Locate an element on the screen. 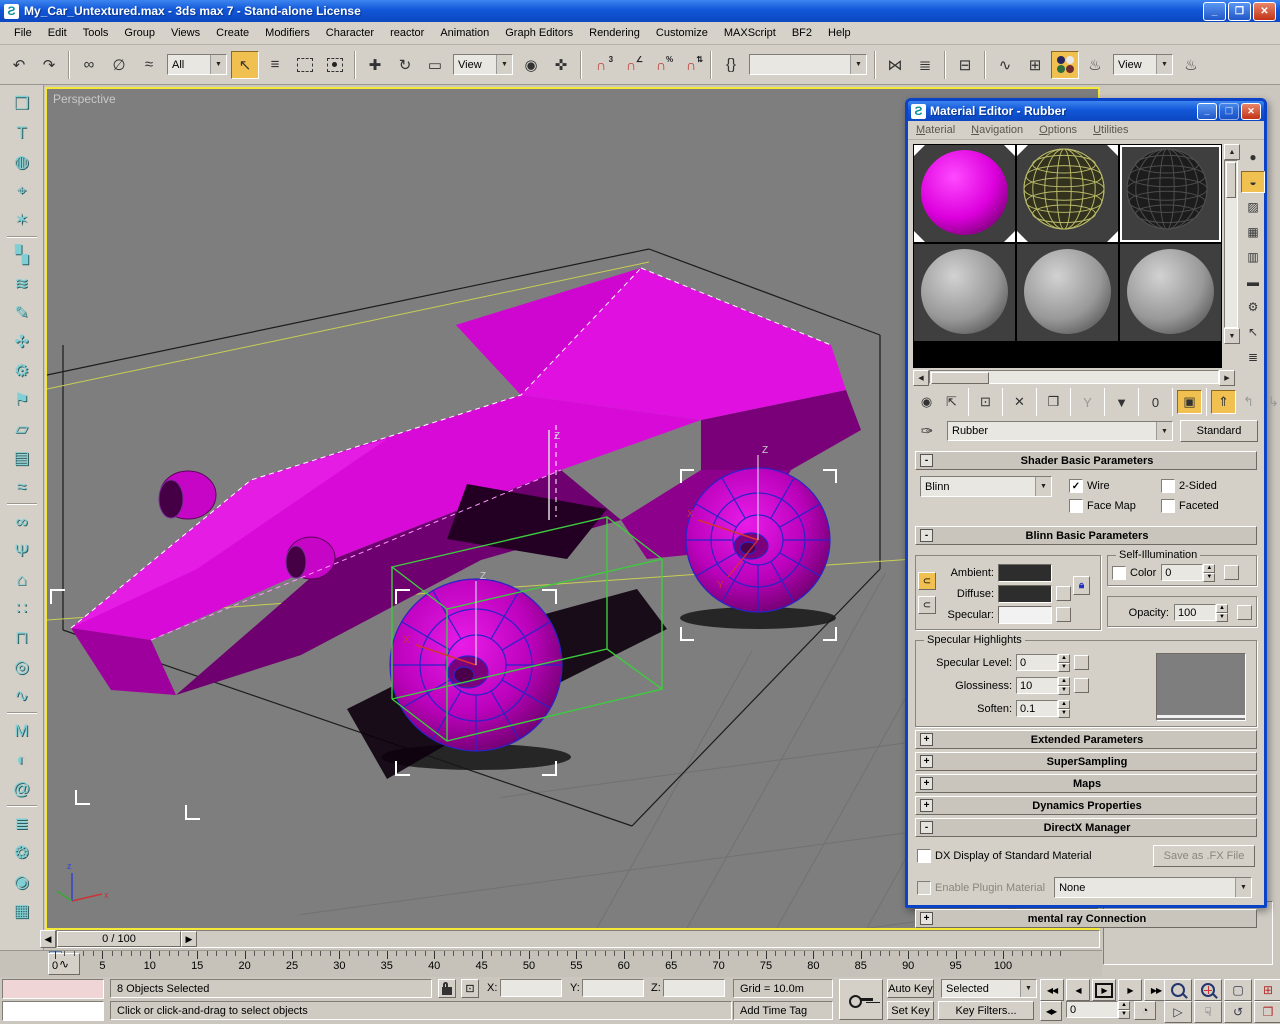 This screenshot has height=1024, width=1280. rollout-header-directx-manager: - DirectX Manager is located at coordinates (1086, 827).